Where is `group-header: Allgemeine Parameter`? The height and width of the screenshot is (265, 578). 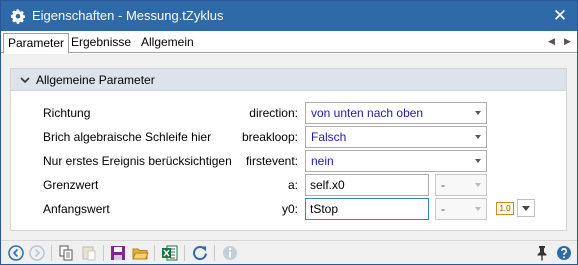 group-header: Allgemeine Parameter is located at coordinates (288, 80).